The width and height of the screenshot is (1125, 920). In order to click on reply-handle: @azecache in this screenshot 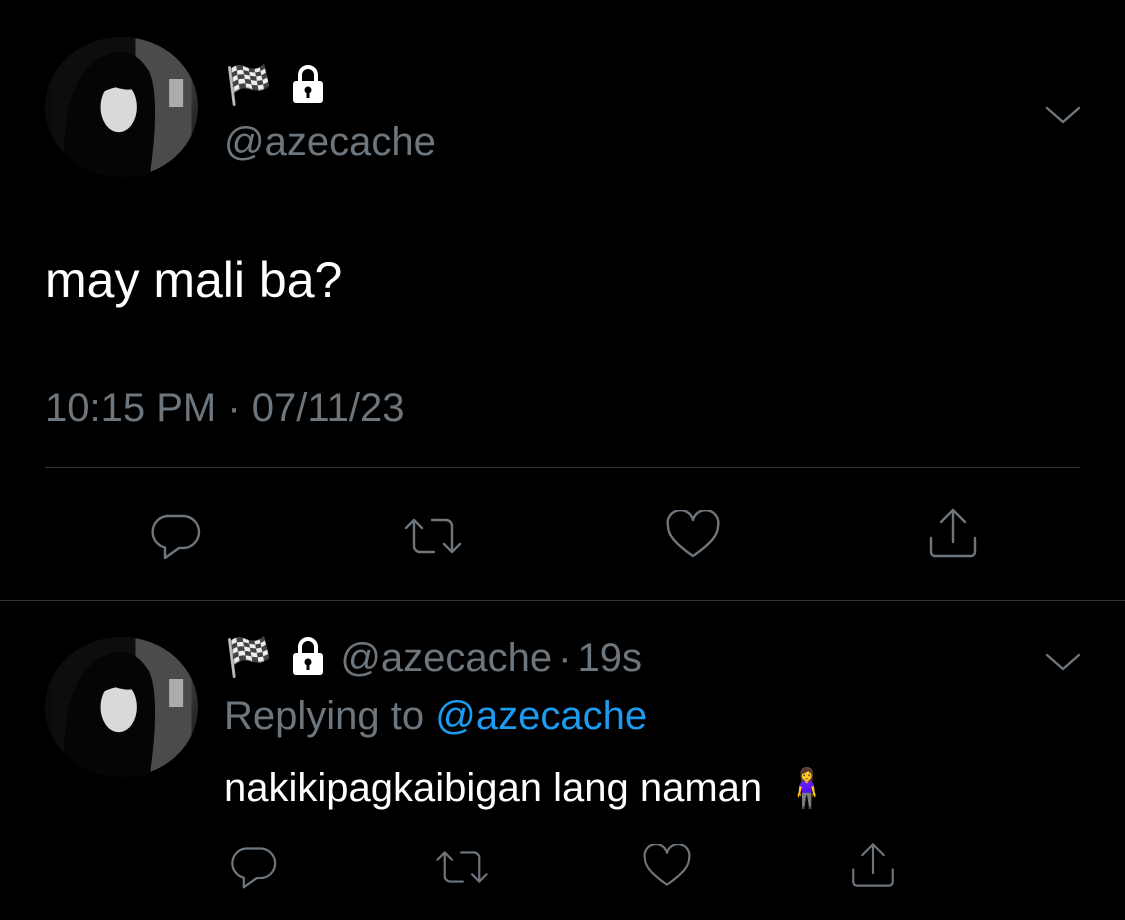, I will do `click(446, 658)`.